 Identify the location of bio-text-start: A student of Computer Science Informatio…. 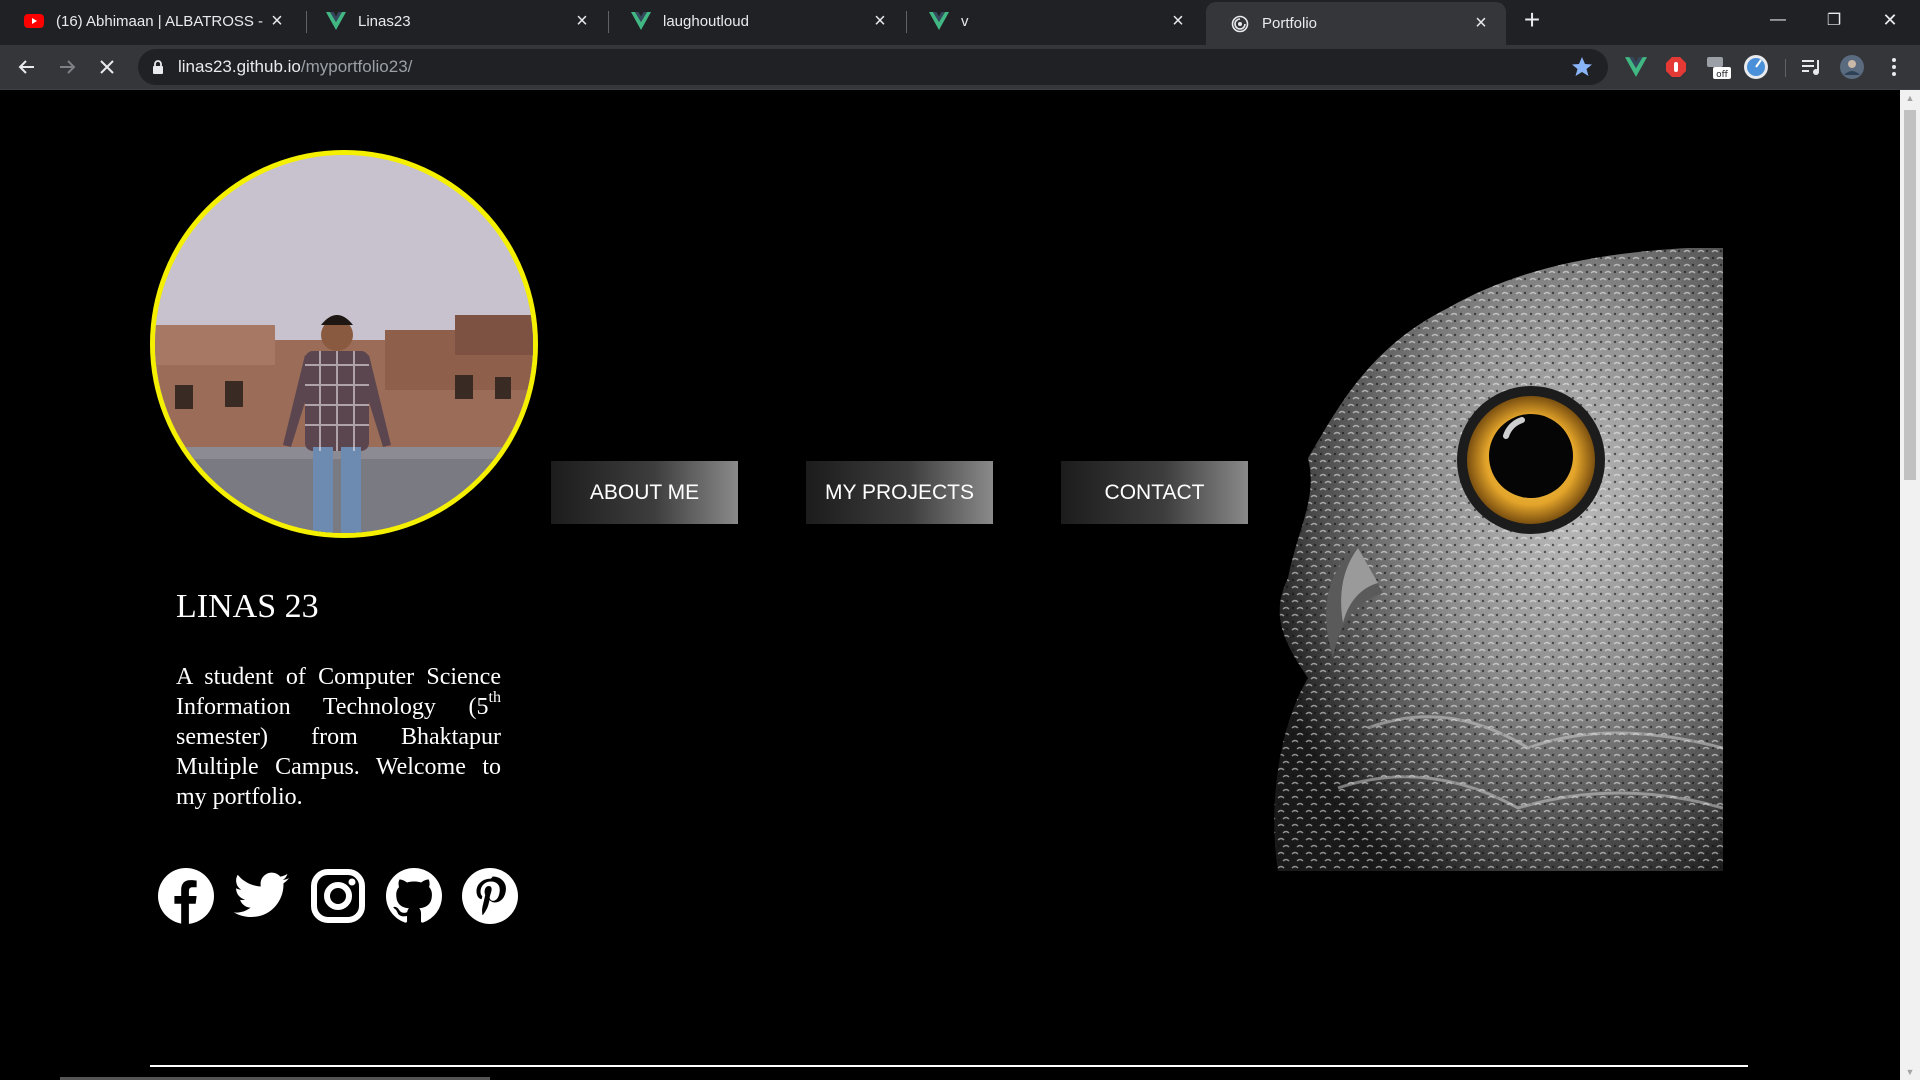
(338, 692).